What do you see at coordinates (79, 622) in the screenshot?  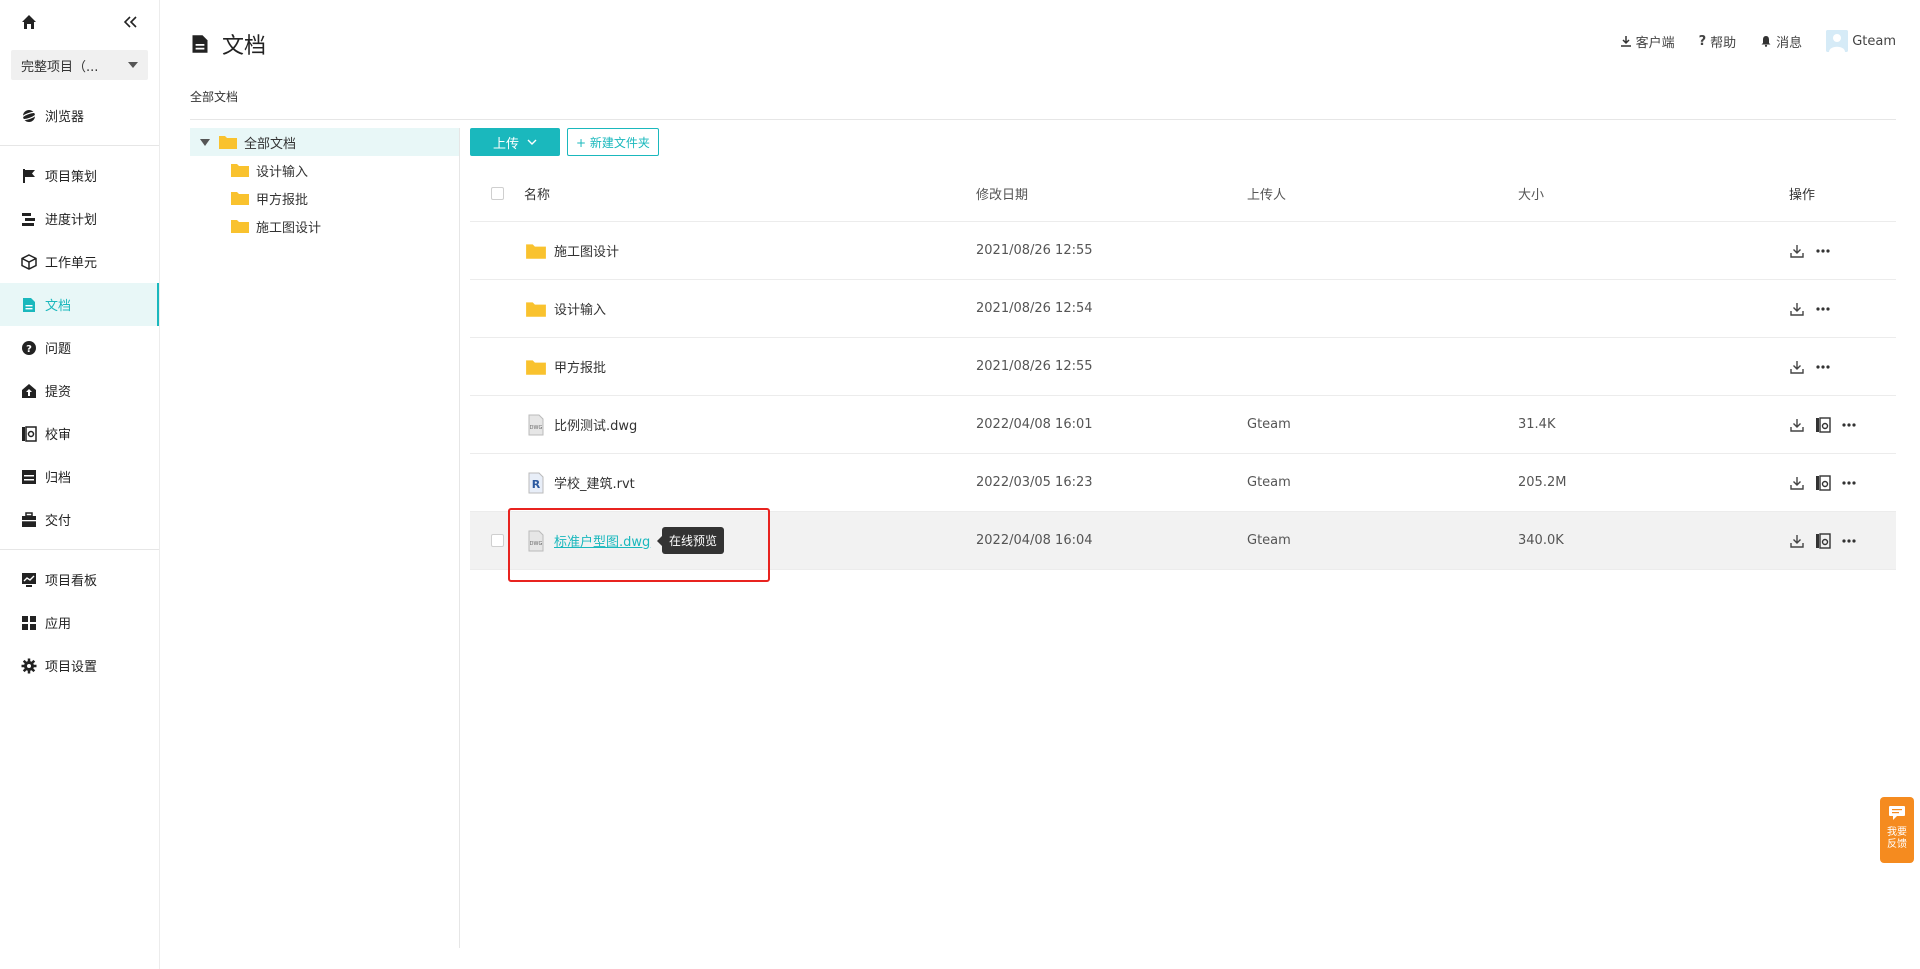 I see `sidebar-item-apps: 应用` at bounding box center [79, 622].